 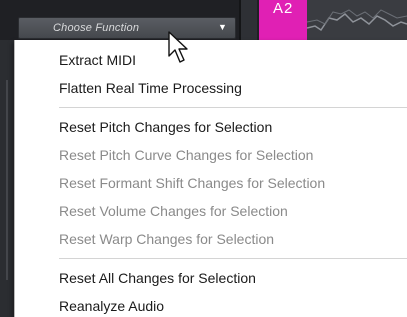 I want to click on choose-function-dropdown: Choose Function ▼, so click(x=127, y=28).